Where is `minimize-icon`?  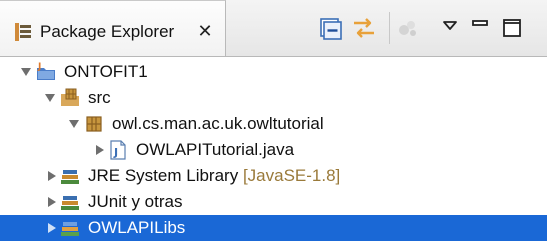 minimize-icon is located at coordinates (480, 23).